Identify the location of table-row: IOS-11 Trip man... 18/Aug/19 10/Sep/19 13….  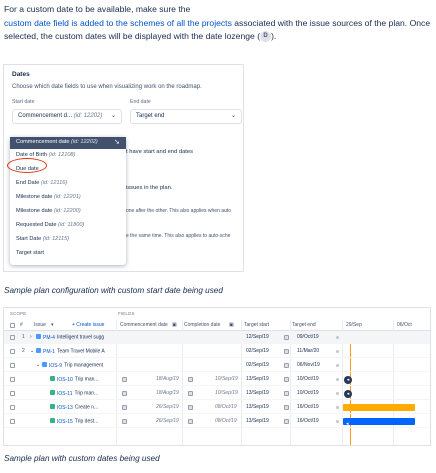
(217, 393).